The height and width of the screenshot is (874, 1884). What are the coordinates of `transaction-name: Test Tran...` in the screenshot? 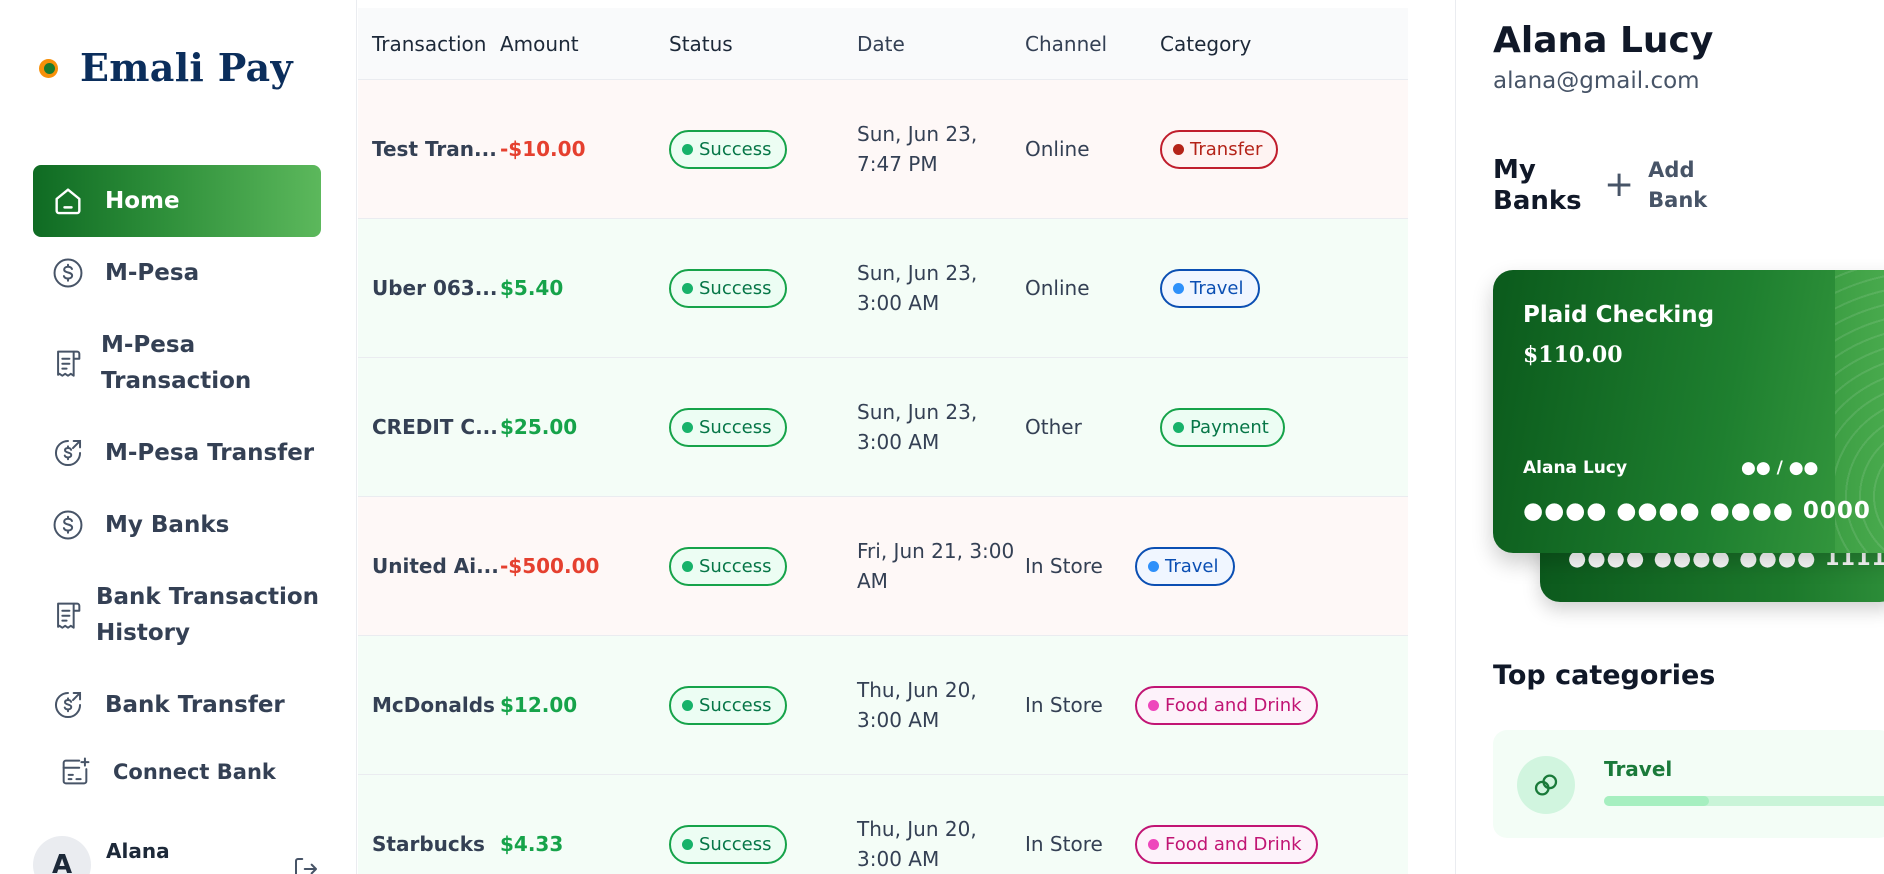 It's located at (434, 149).